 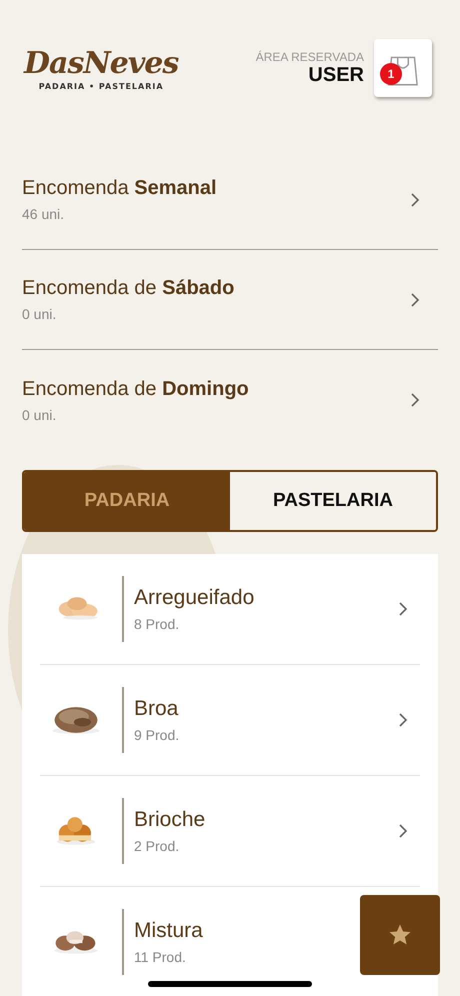 I want to click on category-name: Brioche, so click(x=170, y=820).